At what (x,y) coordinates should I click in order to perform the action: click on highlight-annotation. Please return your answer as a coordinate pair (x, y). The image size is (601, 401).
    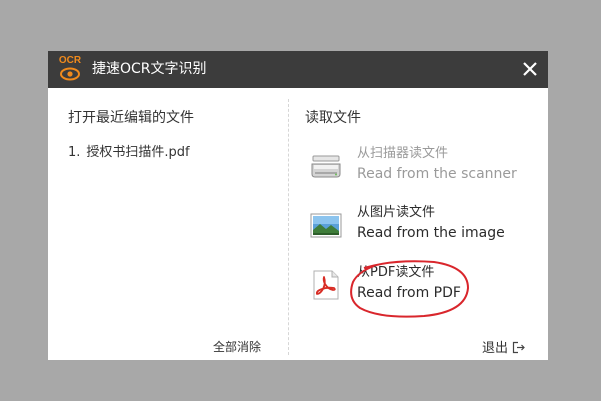
    Looking at the image, I should click on (410, 289).